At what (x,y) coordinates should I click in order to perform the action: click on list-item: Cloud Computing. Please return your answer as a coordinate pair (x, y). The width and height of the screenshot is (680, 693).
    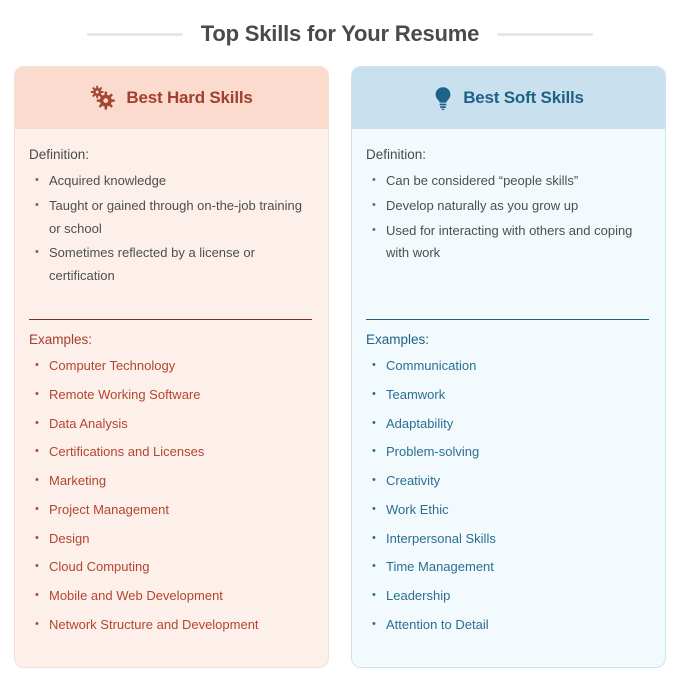
    Looking at the image, I should click on (170, 567).